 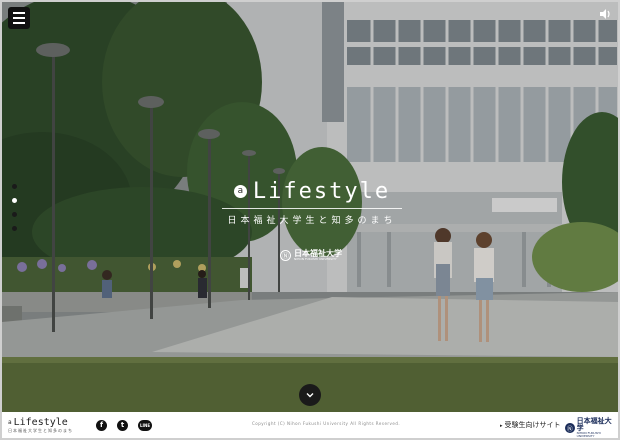 What do you see at coordinates (145, 425) in the screenshot?
I see `line-icon: LINE` at bounding box center [145, 425].